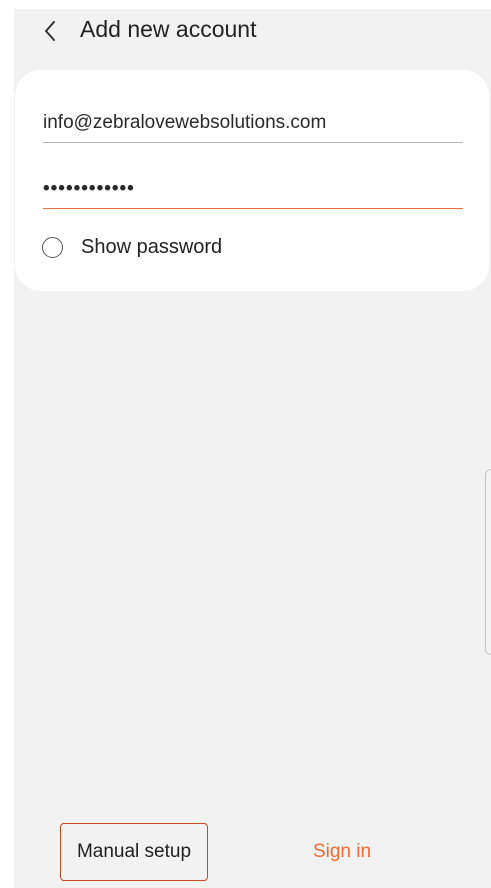 Image resolution: width=491 pixels, height=888 pixels. I want to click on show-password-radio, so click(52, 247).